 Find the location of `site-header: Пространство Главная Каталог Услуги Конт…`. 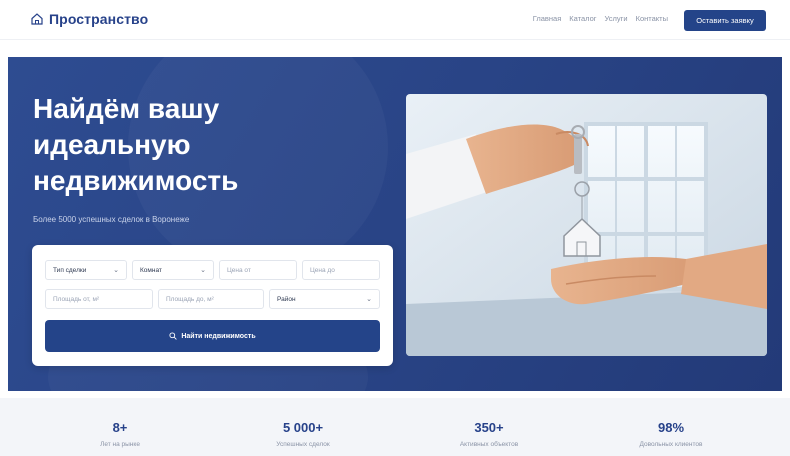

site-header: Пространство Главная Каталог Услуги Конт… is located at coordinates (395, 20).